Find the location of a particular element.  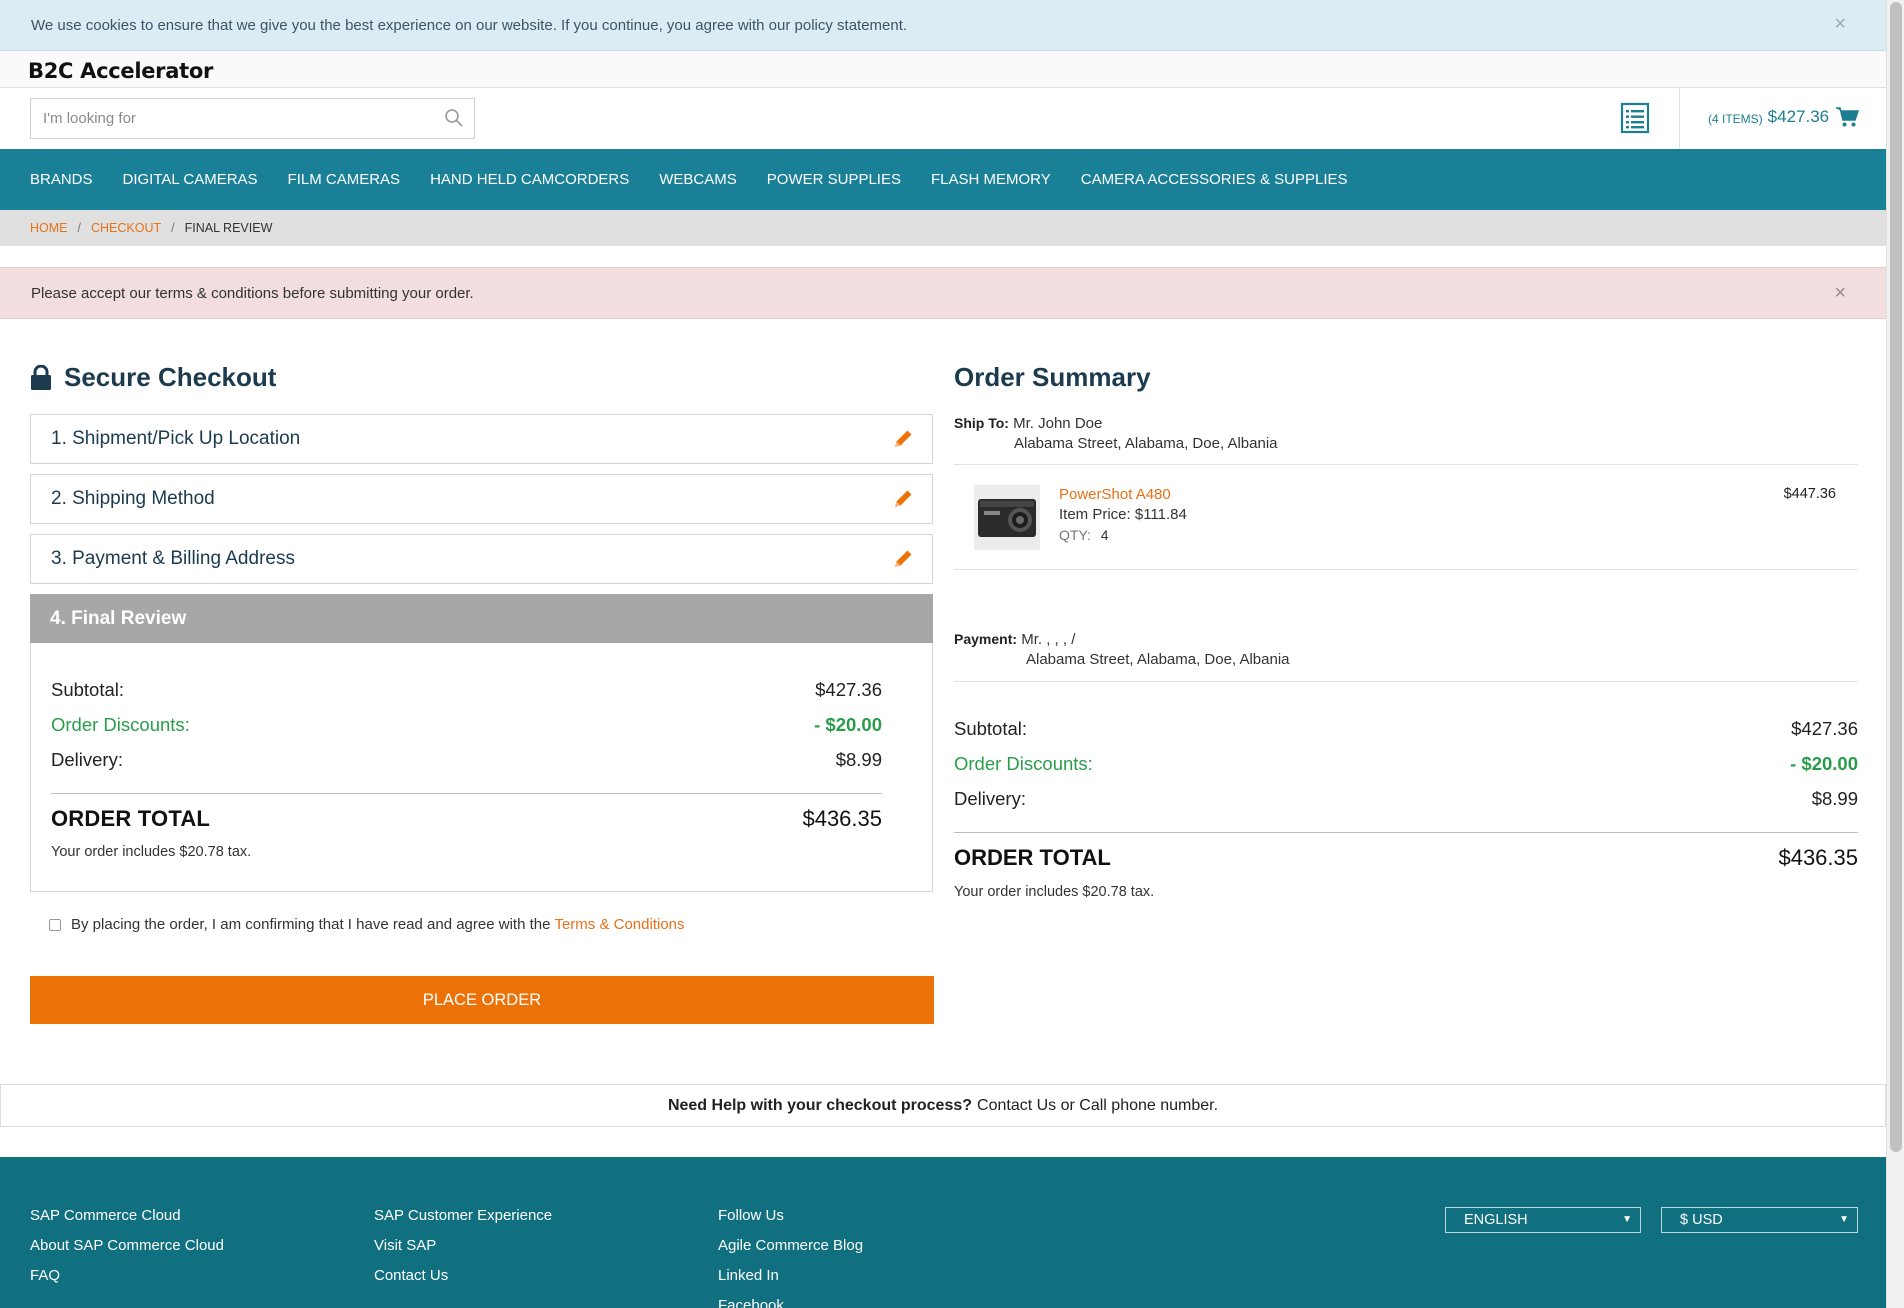

summary-discount-row: Order Discounts: - $20.00 is located at coordinates (1406, 764).